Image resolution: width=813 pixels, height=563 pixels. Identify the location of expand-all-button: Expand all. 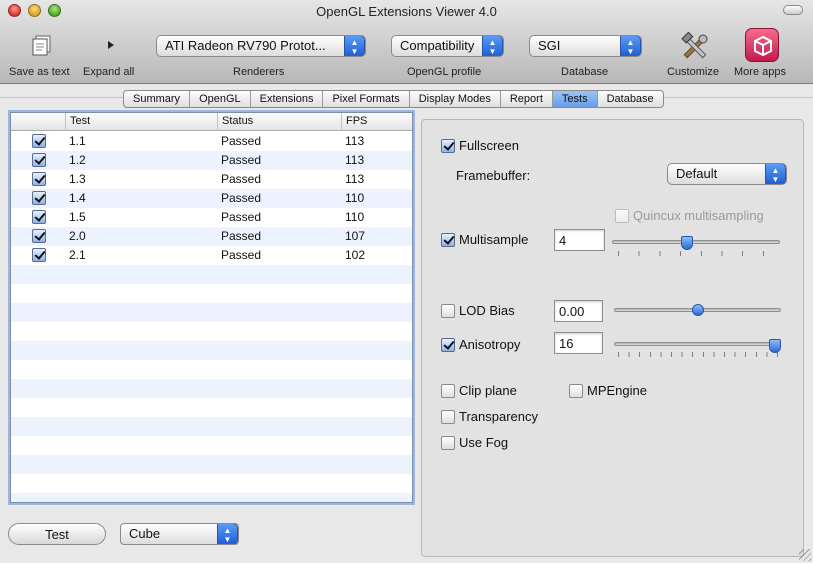
(111, 55).